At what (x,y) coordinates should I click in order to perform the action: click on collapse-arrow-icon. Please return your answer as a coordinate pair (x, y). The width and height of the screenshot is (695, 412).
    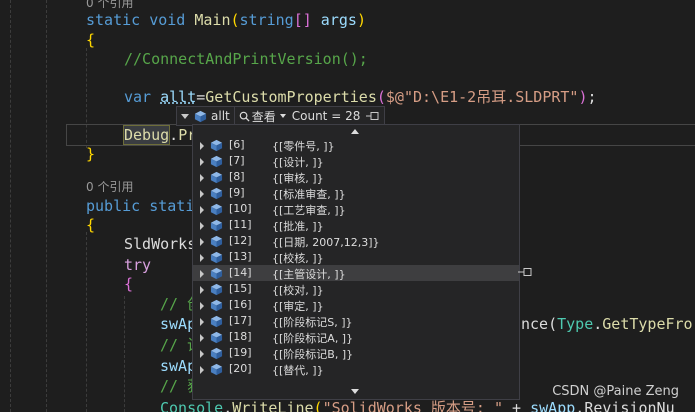
    Looking at the image, I should click on (185, 116).